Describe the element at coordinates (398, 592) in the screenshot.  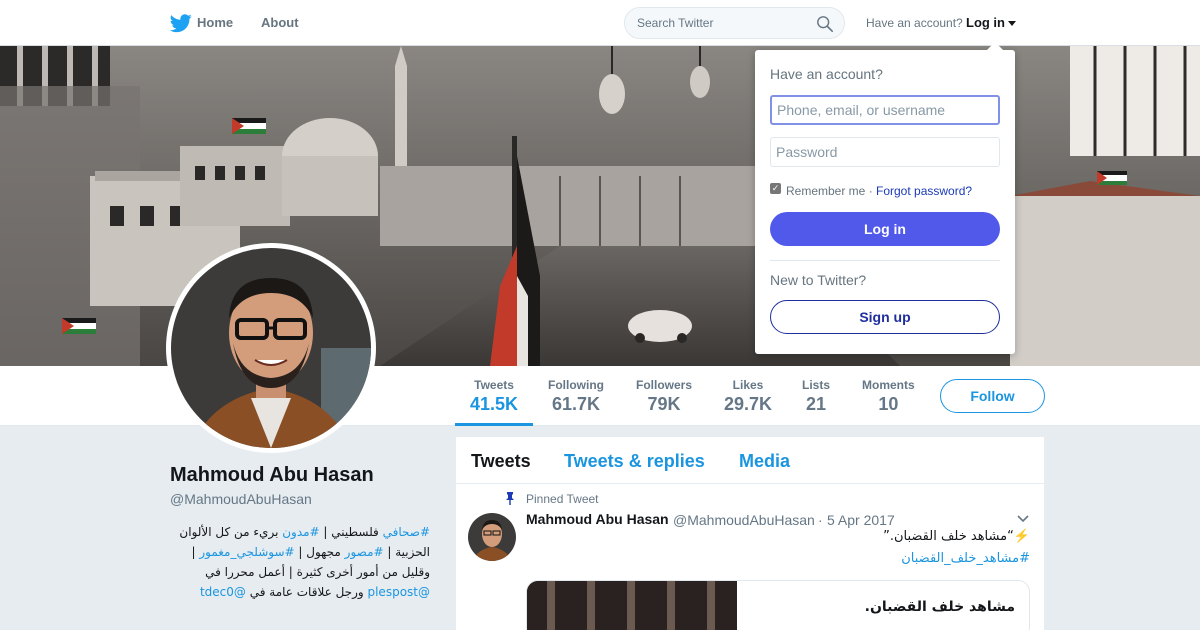
I see `bio-mention: @plespost` at that location.